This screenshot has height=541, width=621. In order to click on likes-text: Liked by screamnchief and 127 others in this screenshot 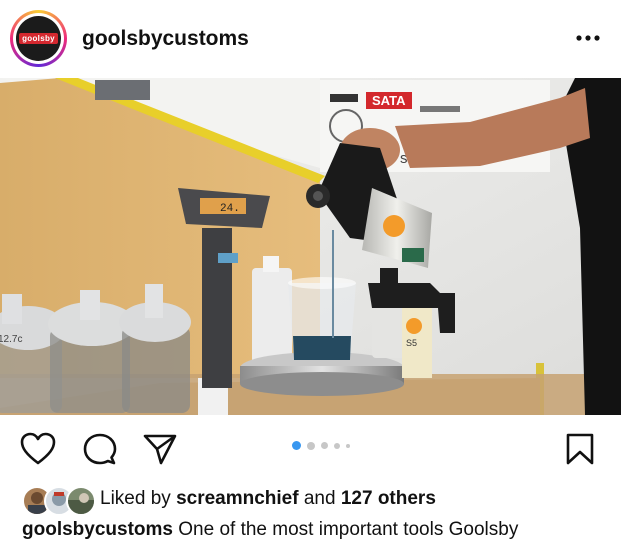, I will do `click(268, 499)`.